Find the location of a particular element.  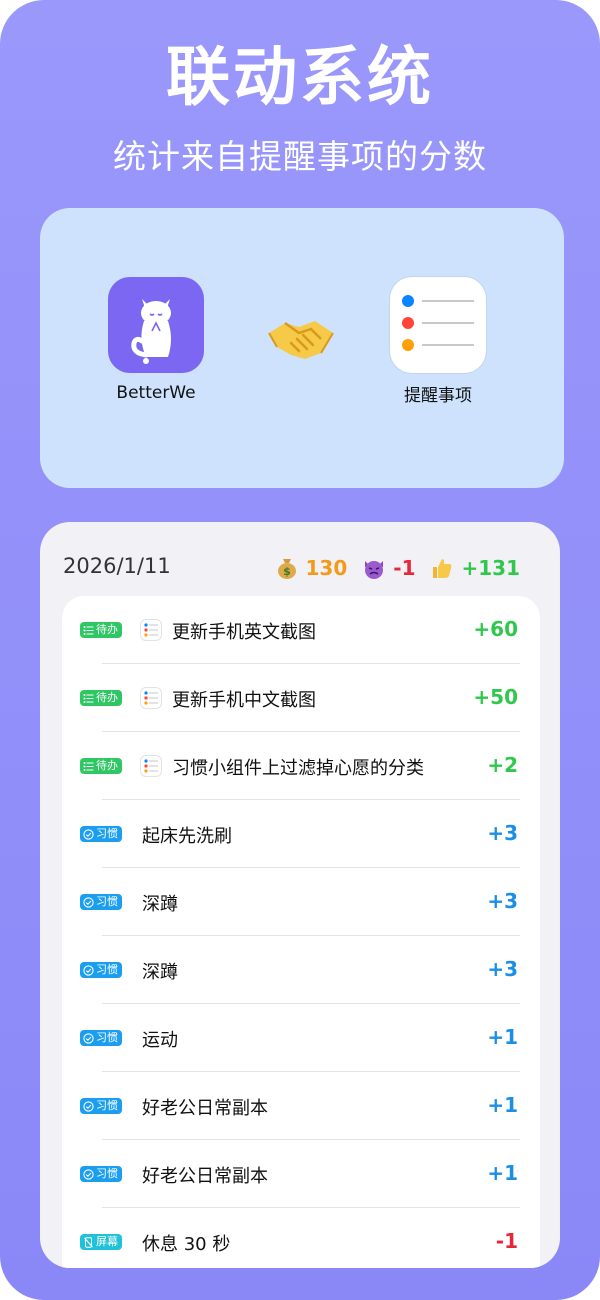

reminders-app-icon is located at coordinates (438, 325).